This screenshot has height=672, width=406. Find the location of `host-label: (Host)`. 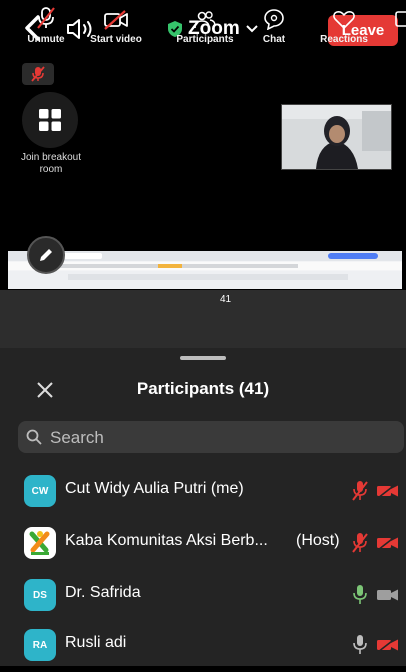

host-label: (Host) is located at coordinates (318, 540).